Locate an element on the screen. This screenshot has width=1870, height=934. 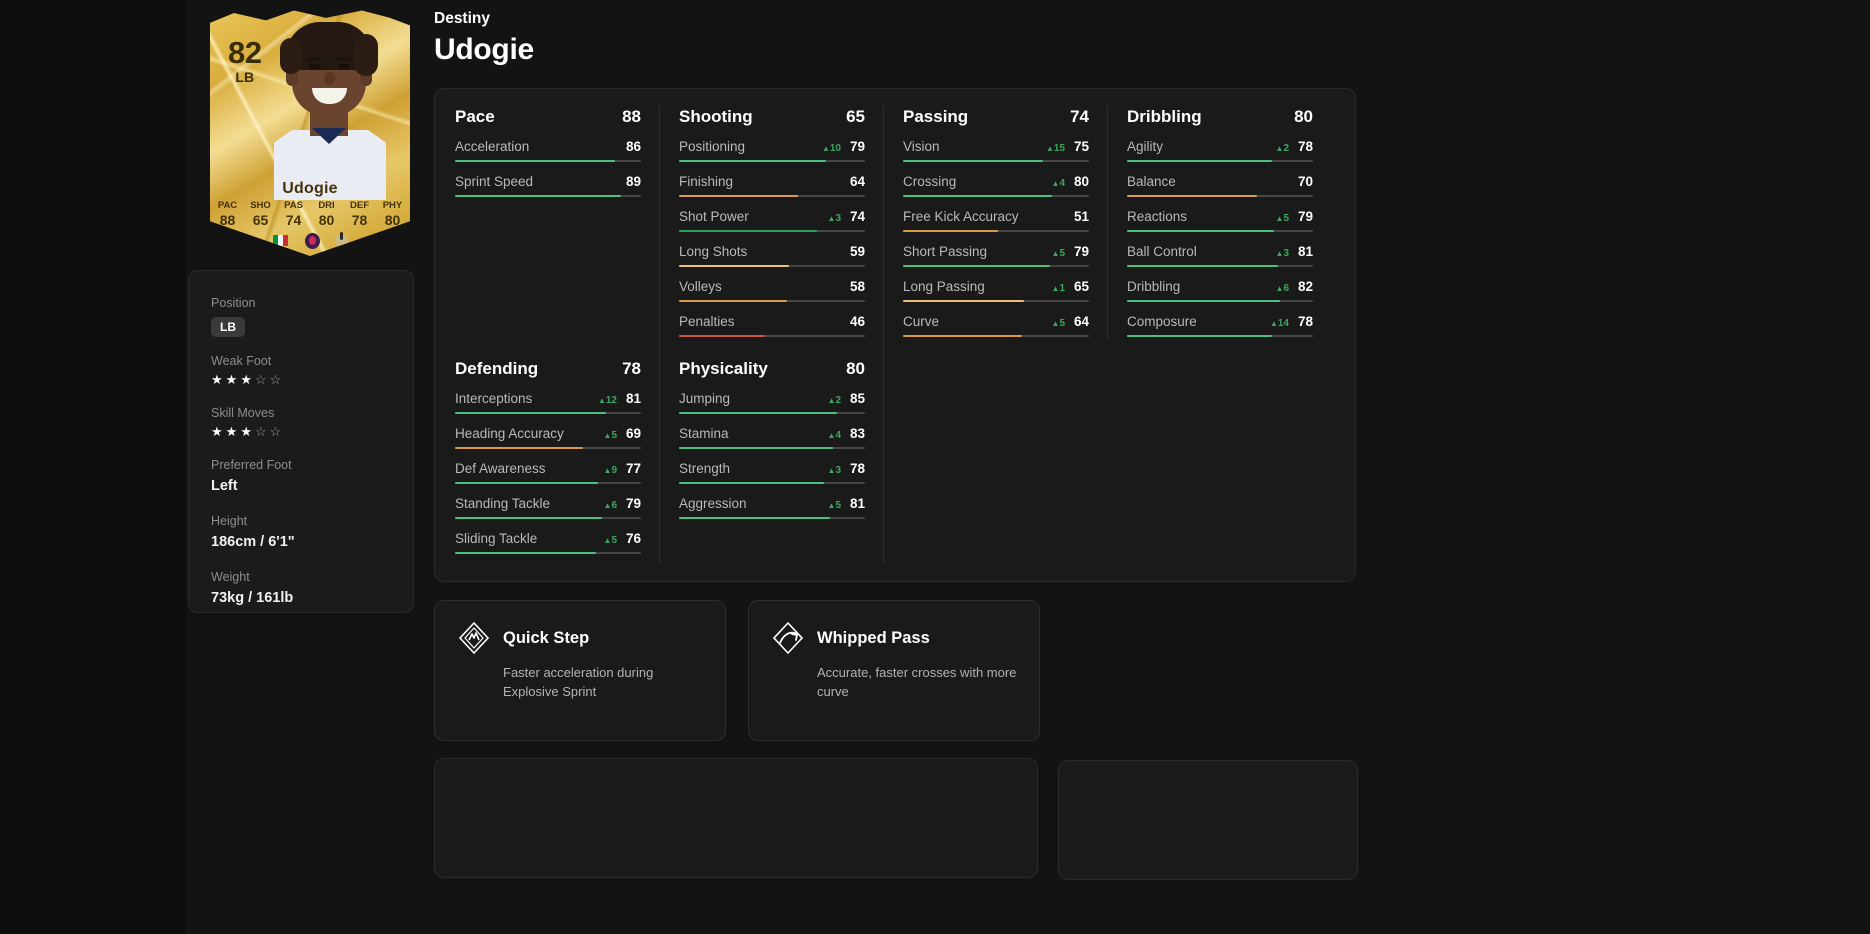
stat-value: 65 is located at coordinates (1081, 286).